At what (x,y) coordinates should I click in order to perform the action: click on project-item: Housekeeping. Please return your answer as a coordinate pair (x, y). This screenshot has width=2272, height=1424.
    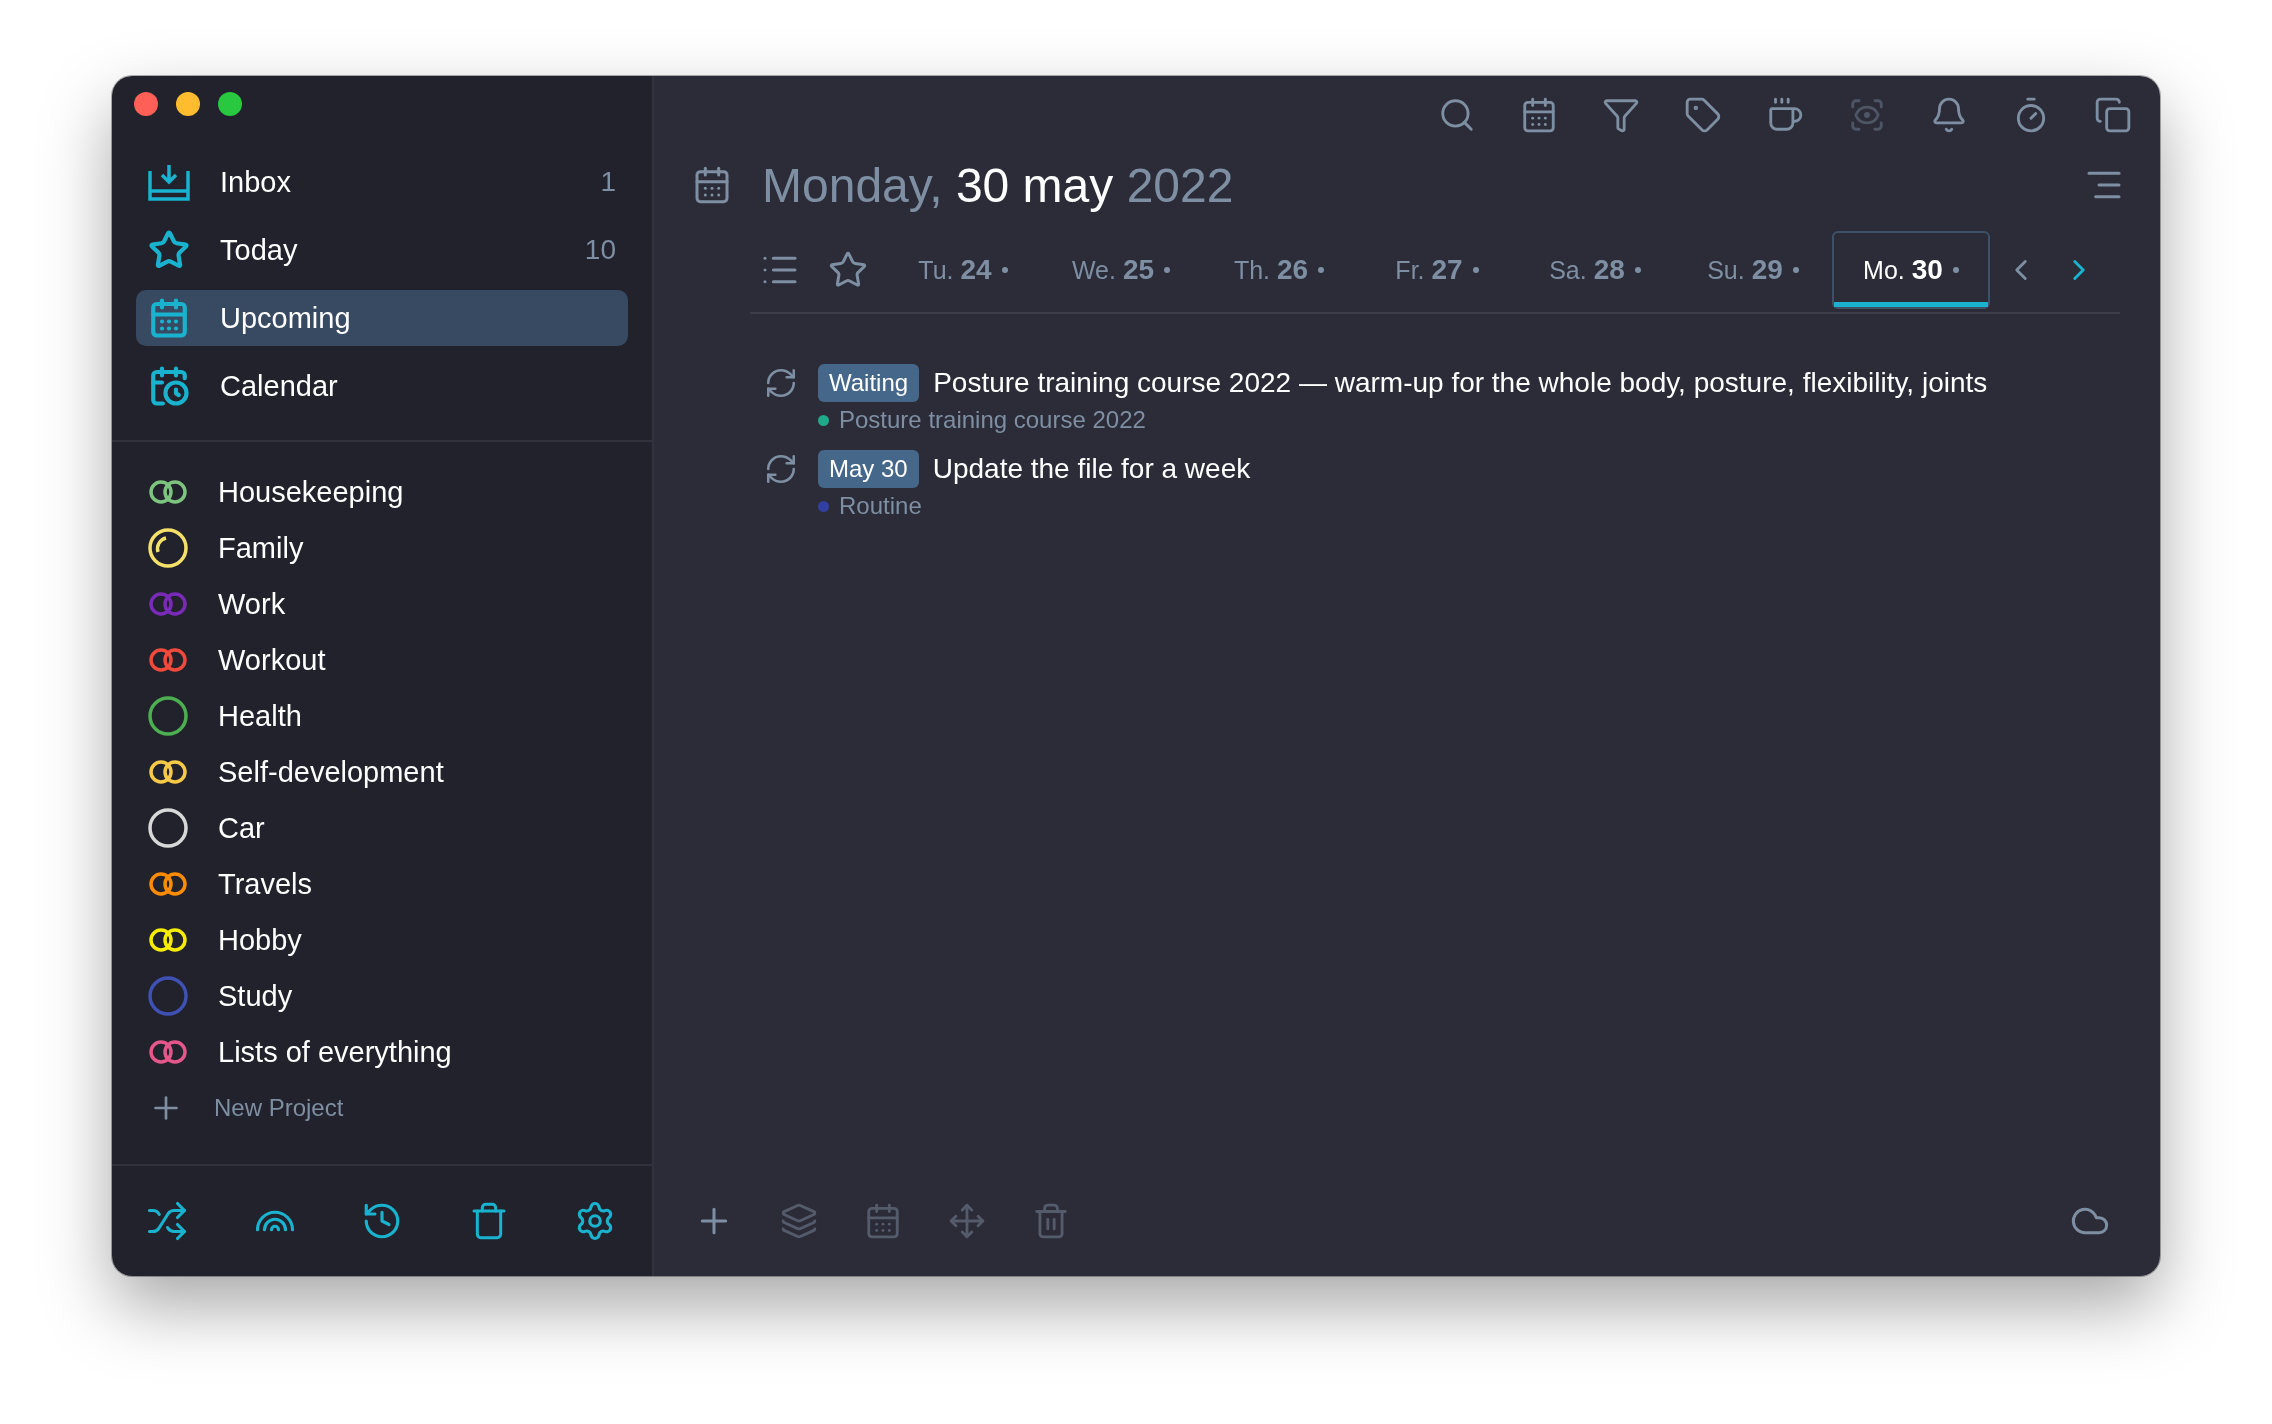
    Looking at the image, I should click on (388, 492).